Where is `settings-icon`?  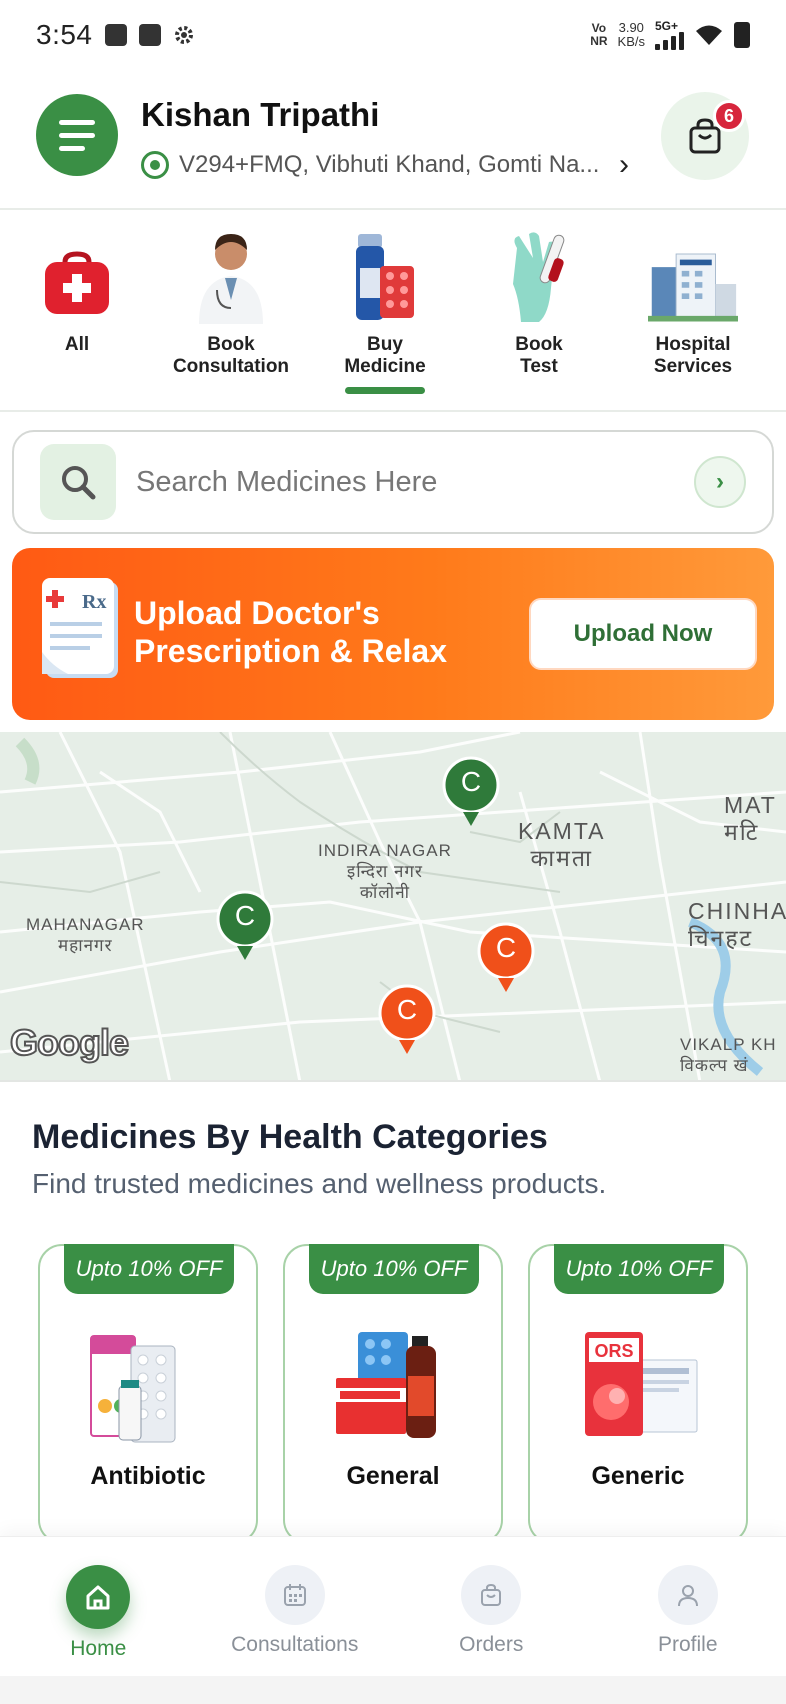 settings-icon is located at coordinates (183, 35).